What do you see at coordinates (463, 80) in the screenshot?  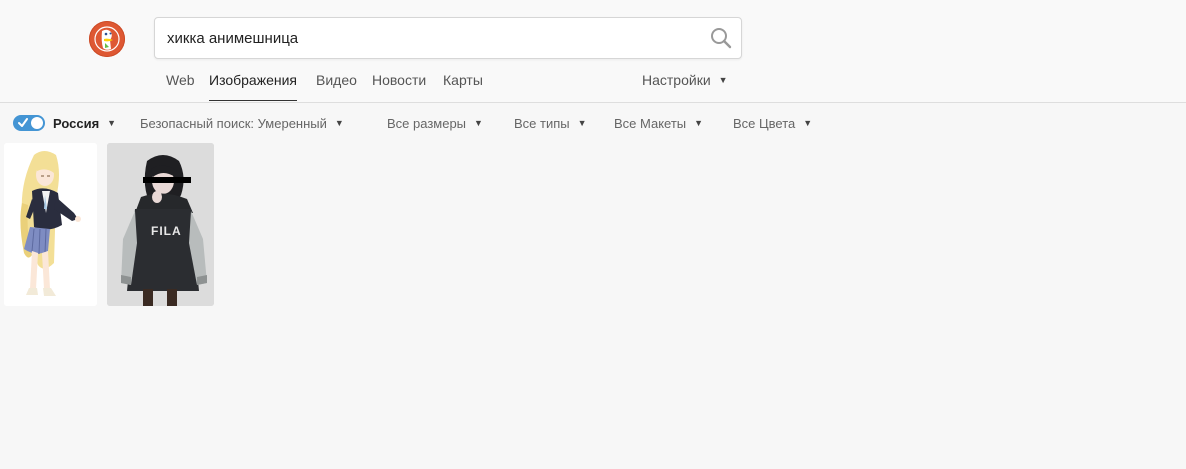 I see `tab-maps: Карты` at bounding box center [463, 80].